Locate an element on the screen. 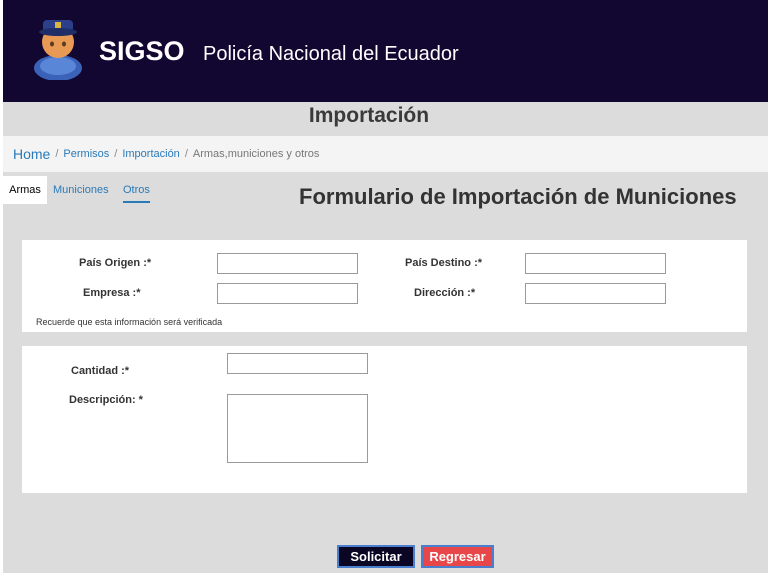  tab-otros: Otros is located at coordinates (136, 190).